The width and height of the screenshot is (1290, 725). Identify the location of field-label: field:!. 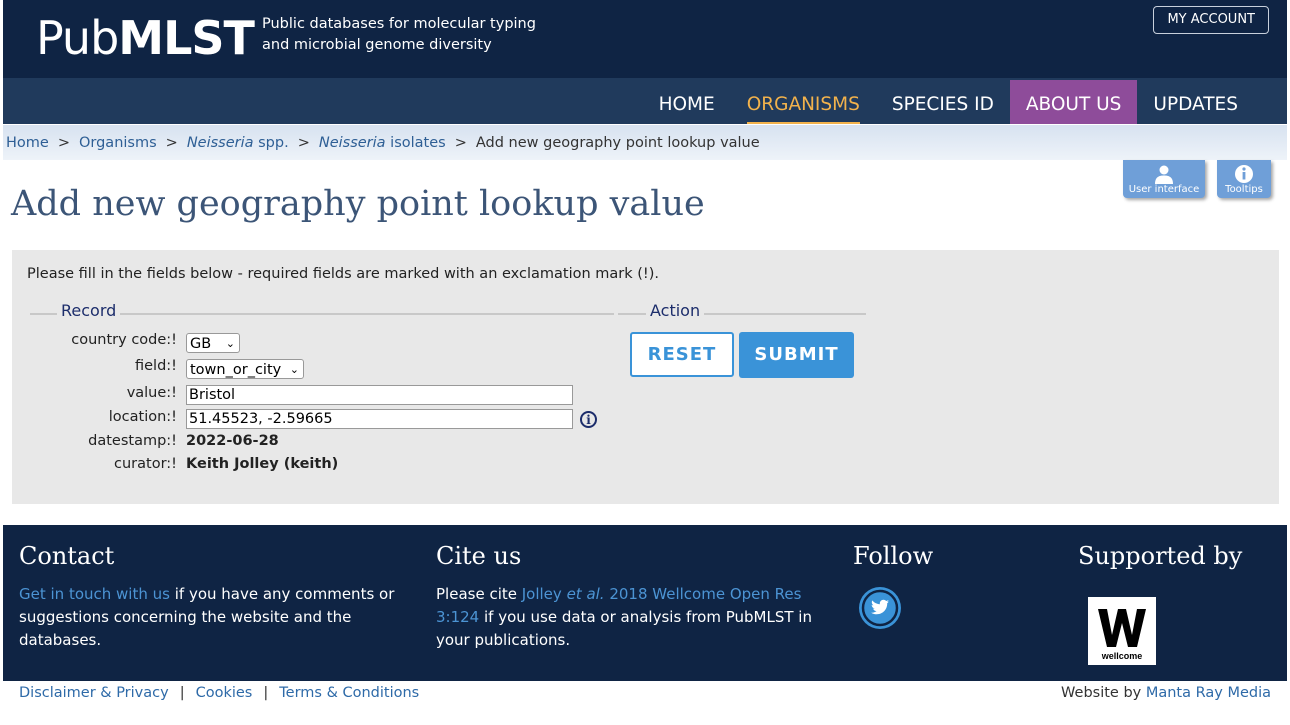
(156, 366).